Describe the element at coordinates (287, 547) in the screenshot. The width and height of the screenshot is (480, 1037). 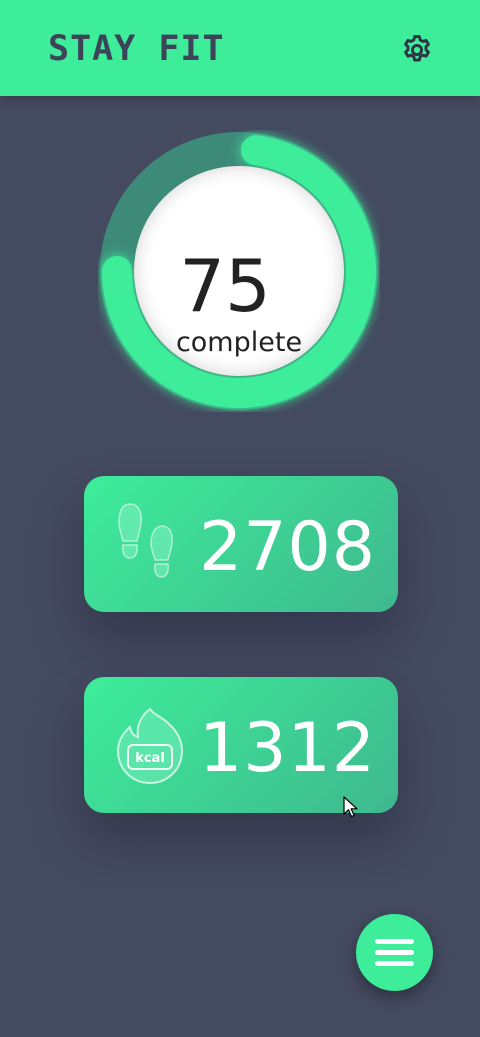
I see `steps-value: 2708` at that location.